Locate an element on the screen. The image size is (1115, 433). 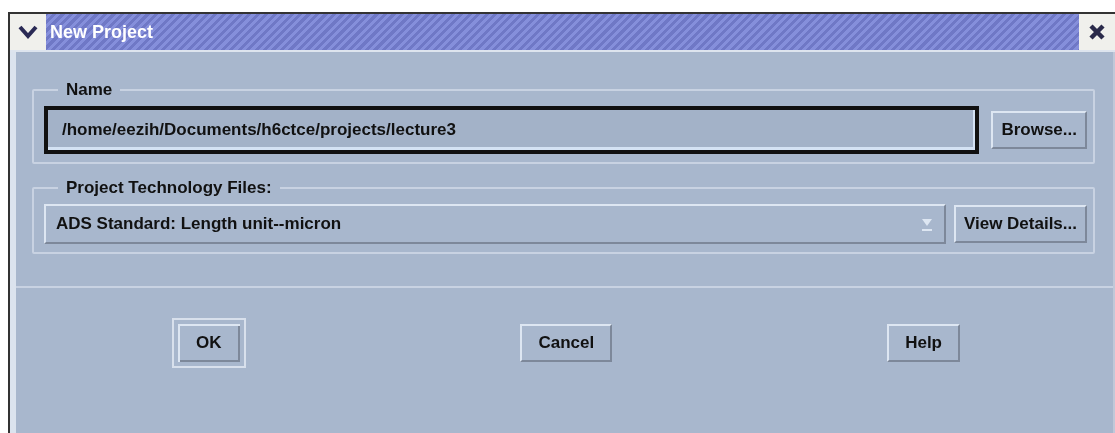
group-label: Name is located at coordinates (89, 90).